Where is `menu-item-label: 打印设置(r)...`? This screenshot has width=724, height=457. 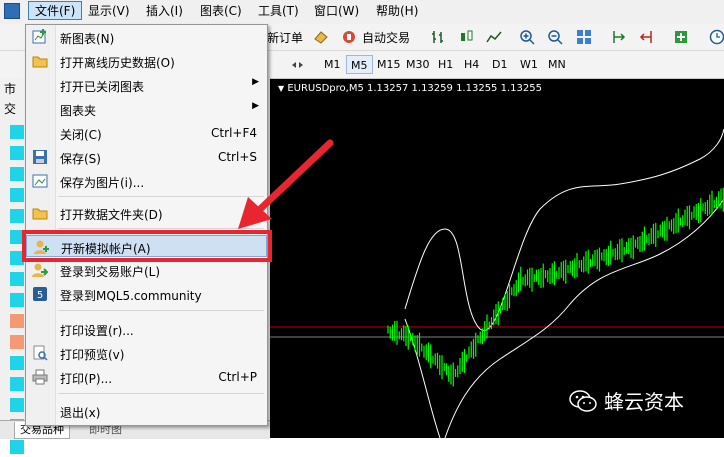 menu-item-label: 打印设置(r)... is located at coordinates (97, 331).